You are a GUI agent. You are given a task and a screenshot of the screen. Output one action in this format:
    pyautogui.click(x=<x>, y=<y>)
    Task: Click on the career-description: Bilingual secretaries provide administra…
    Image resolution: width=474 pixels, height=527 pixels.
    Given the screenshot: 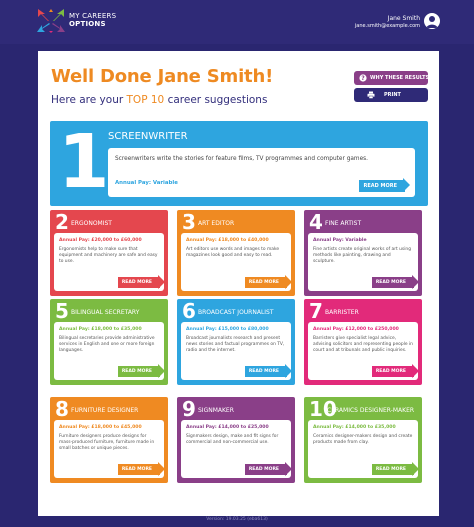 What is the action you would take?
    pyautogui.click(x=107, y=344)
    